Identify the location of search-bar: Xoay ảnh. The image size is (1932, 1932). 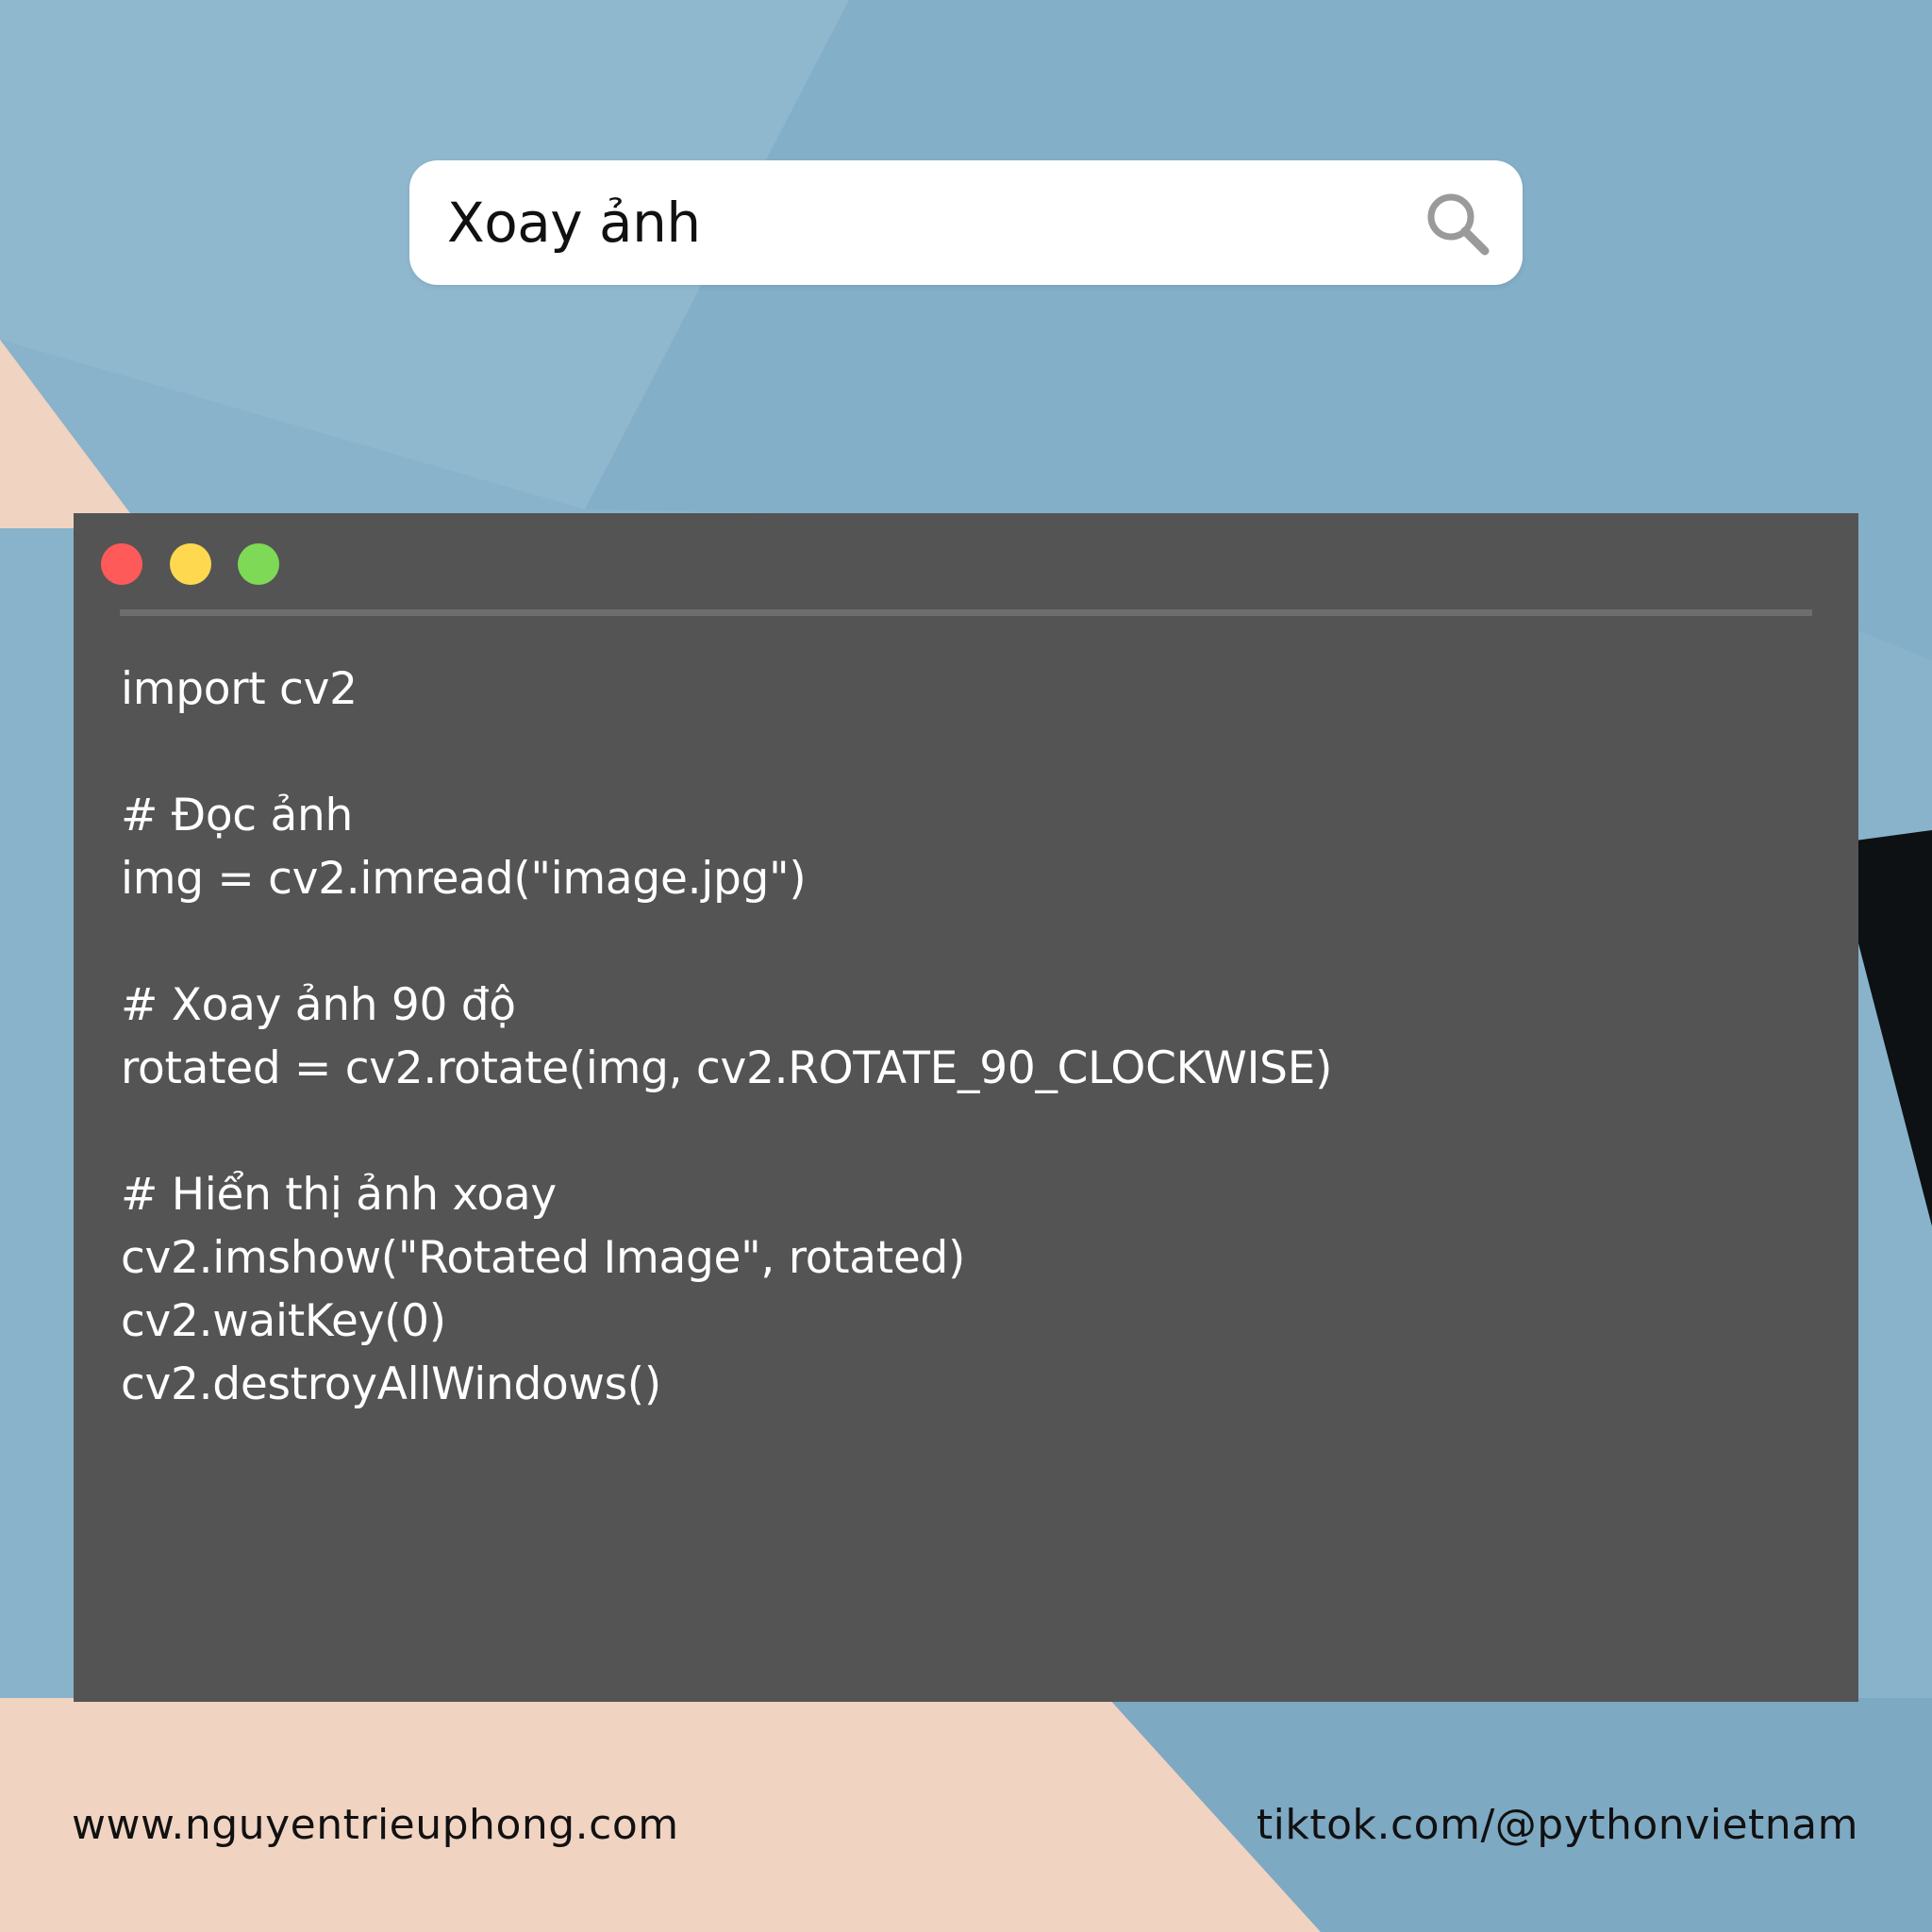
(966, 223).